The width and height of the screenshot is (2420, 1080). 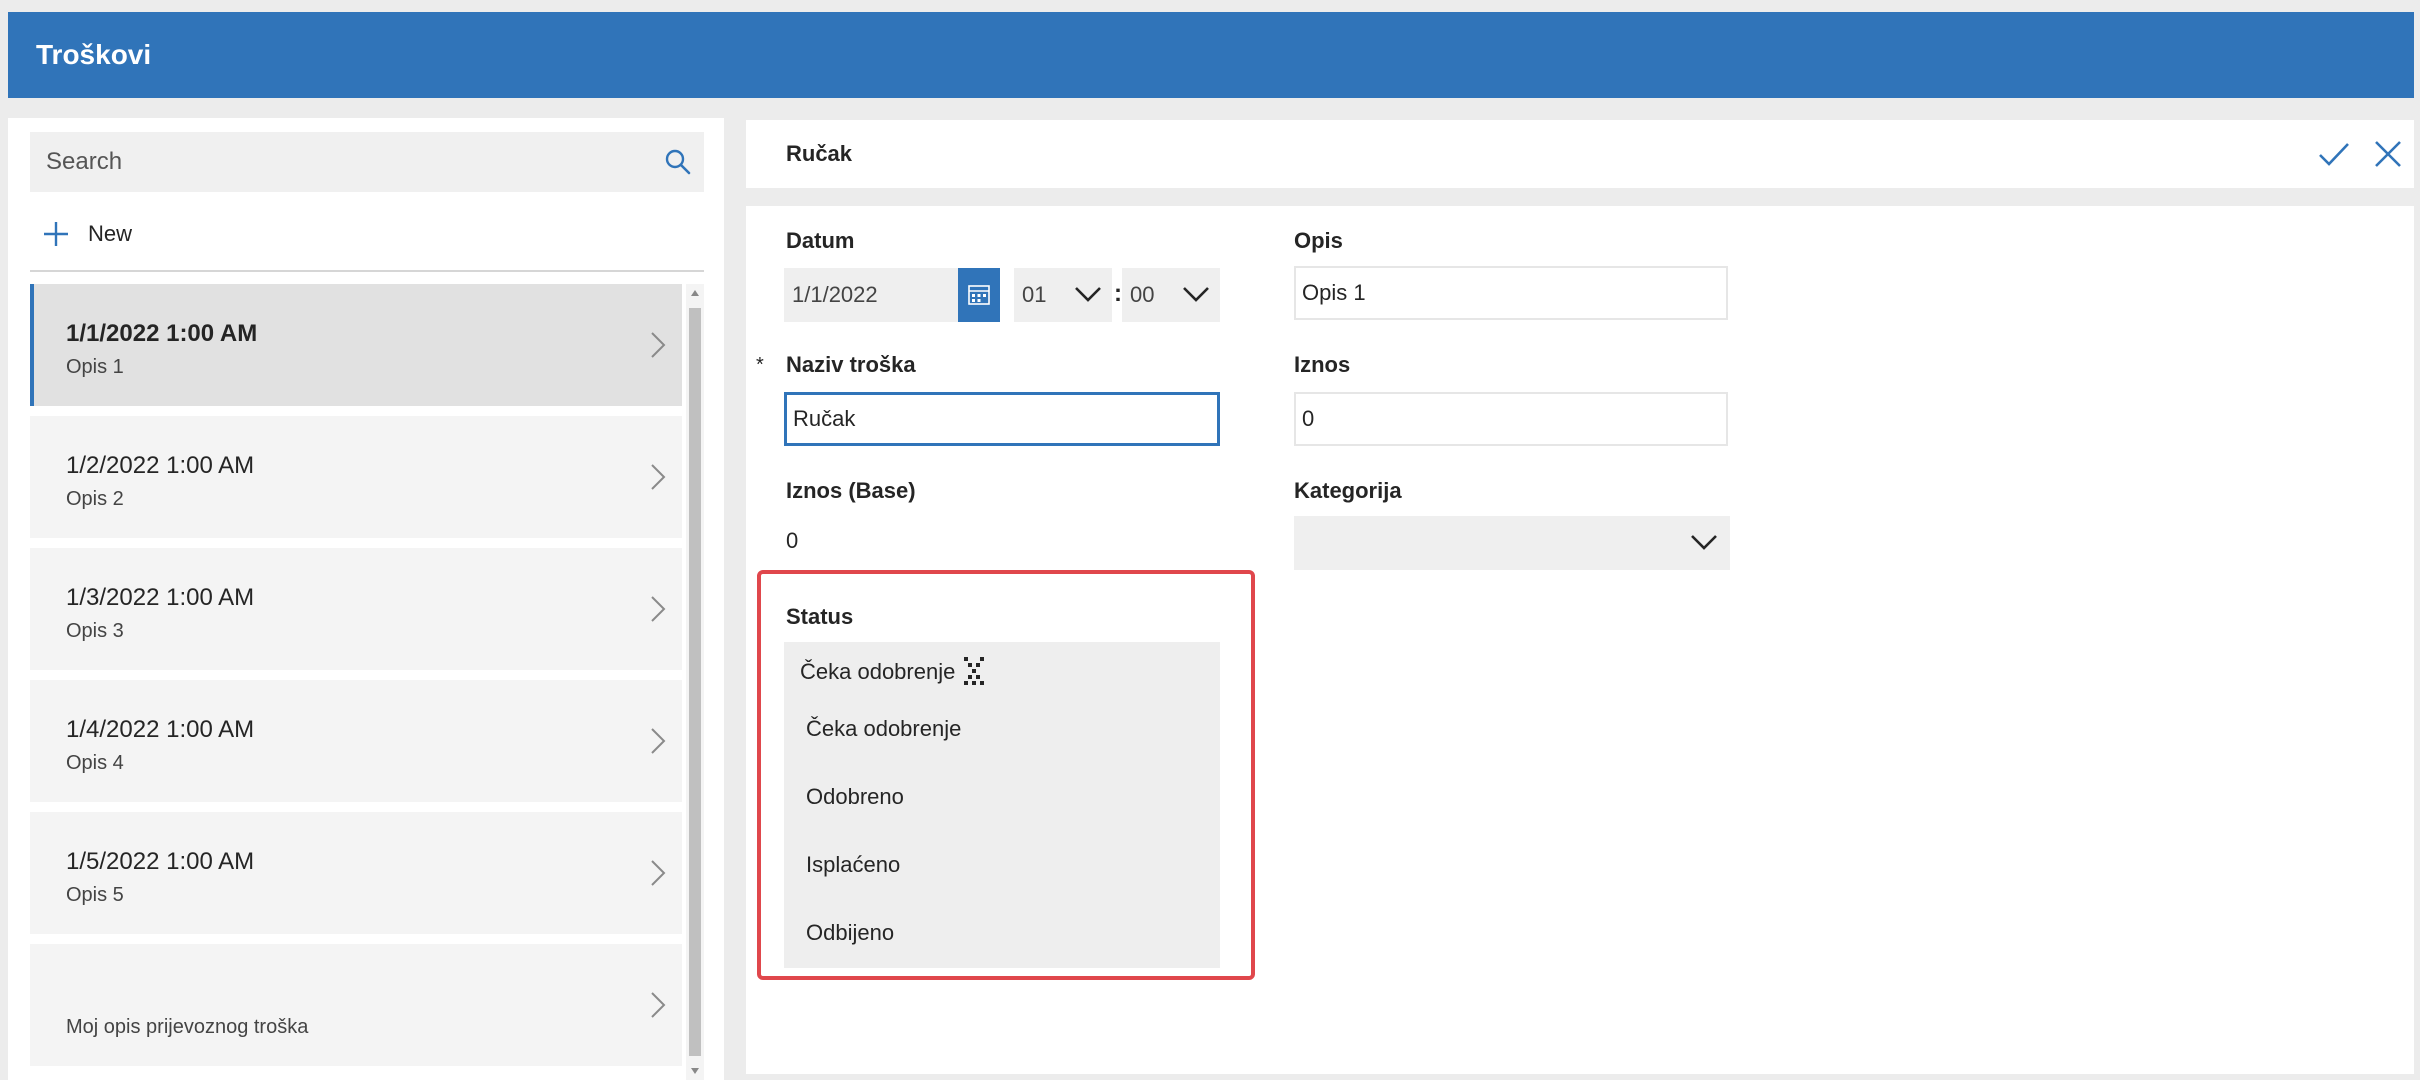 I want to click on list-item: Moj opis prijevoznog troška, so click(x=356, y=1005).